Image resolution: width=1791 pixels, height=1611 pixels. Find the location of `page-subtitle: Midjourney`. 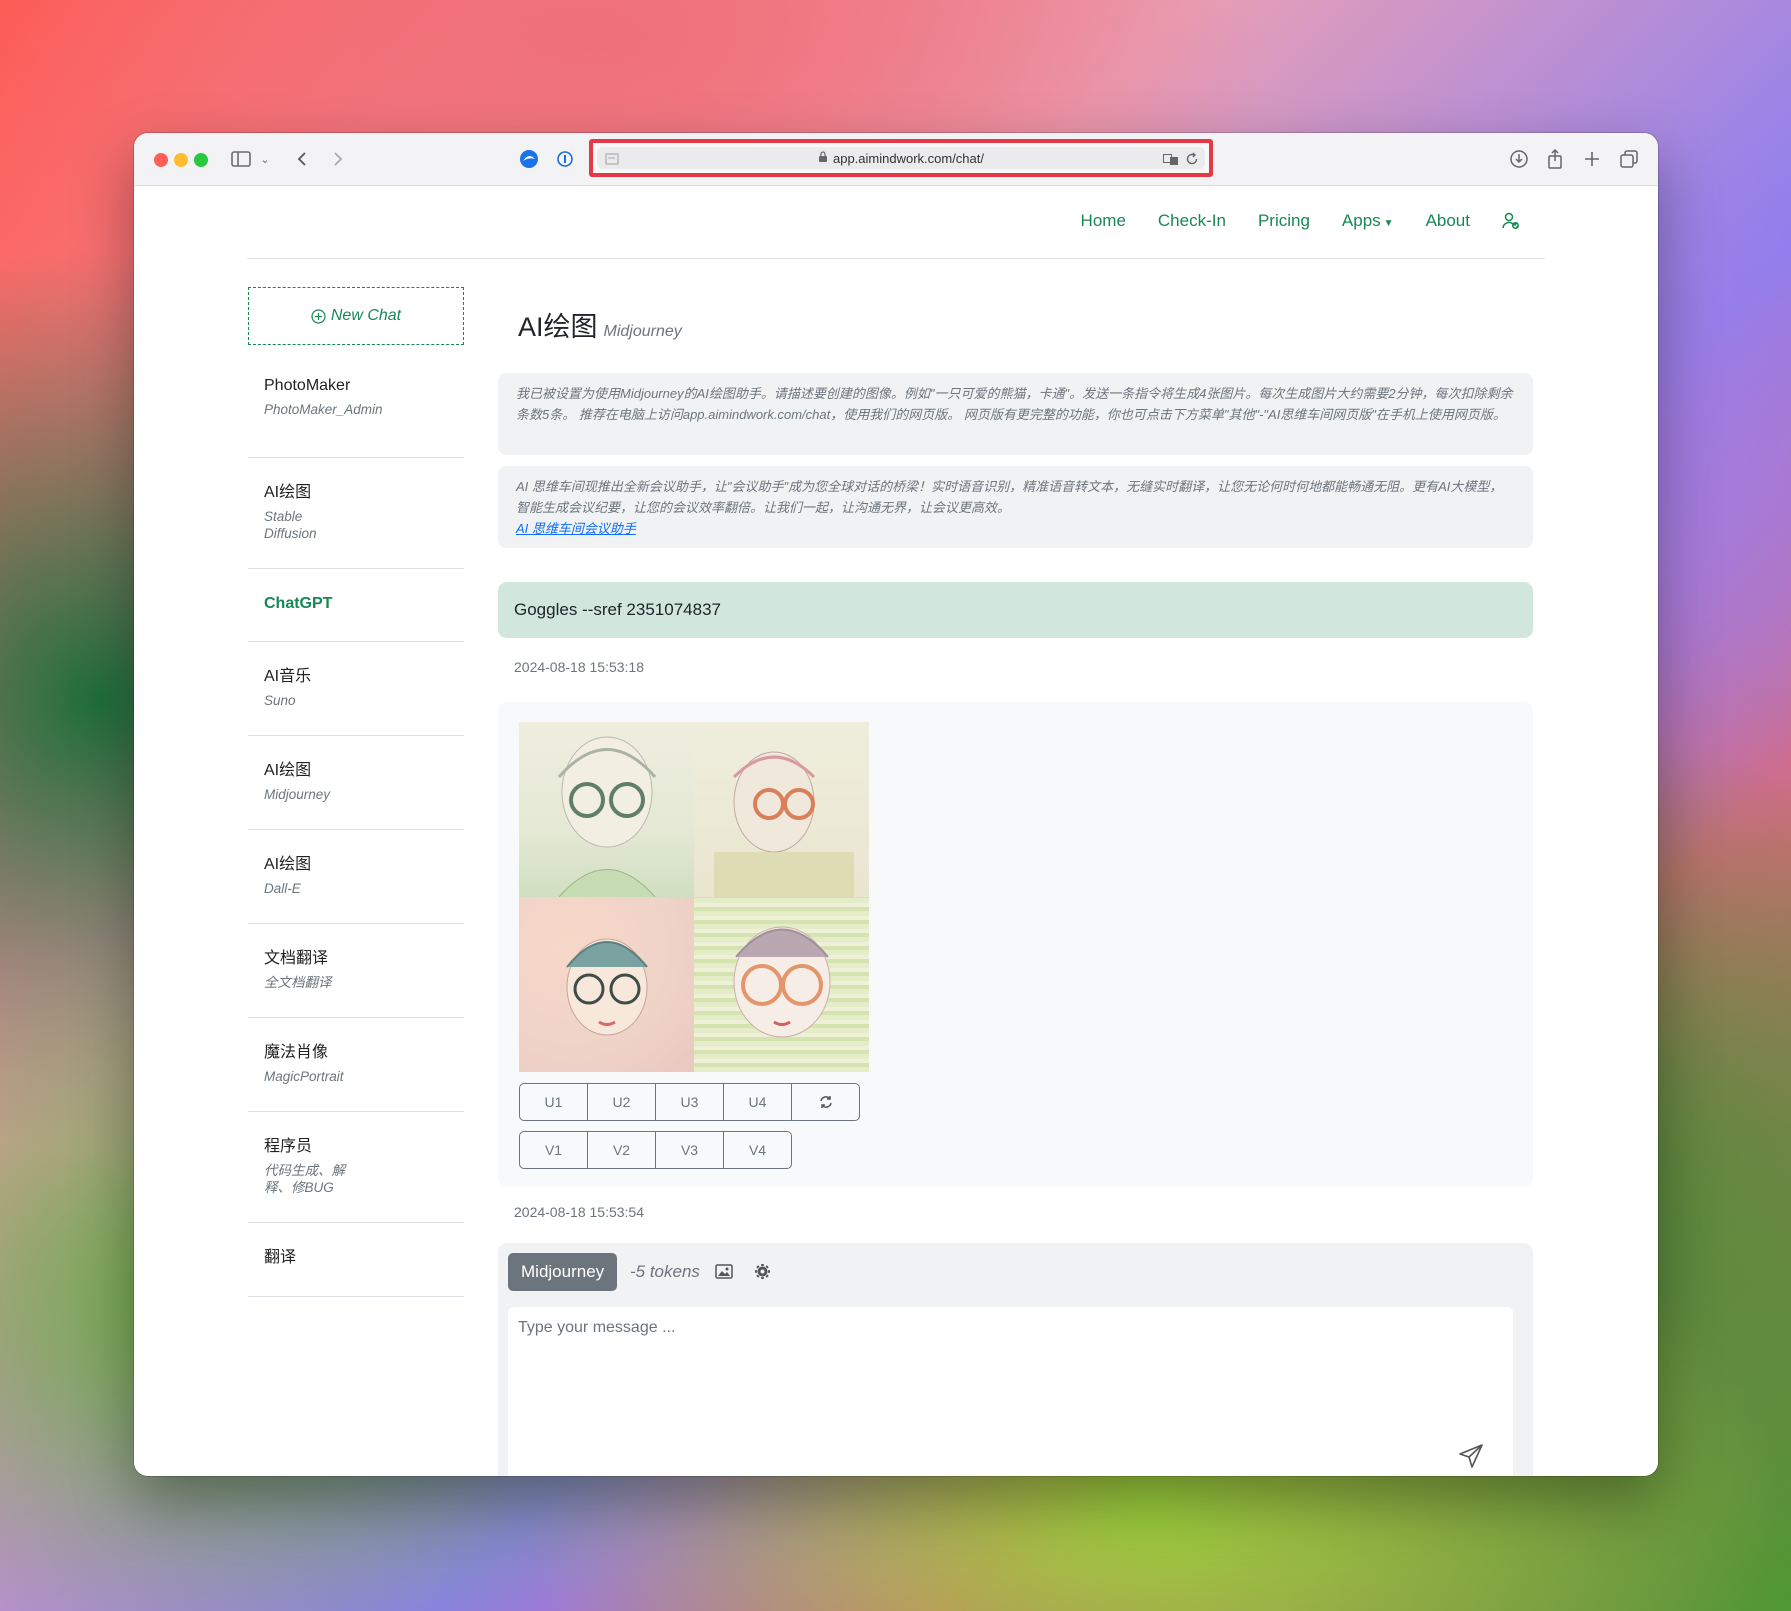

page-subtitle: Midjourney is located at coordinates (642, 331).